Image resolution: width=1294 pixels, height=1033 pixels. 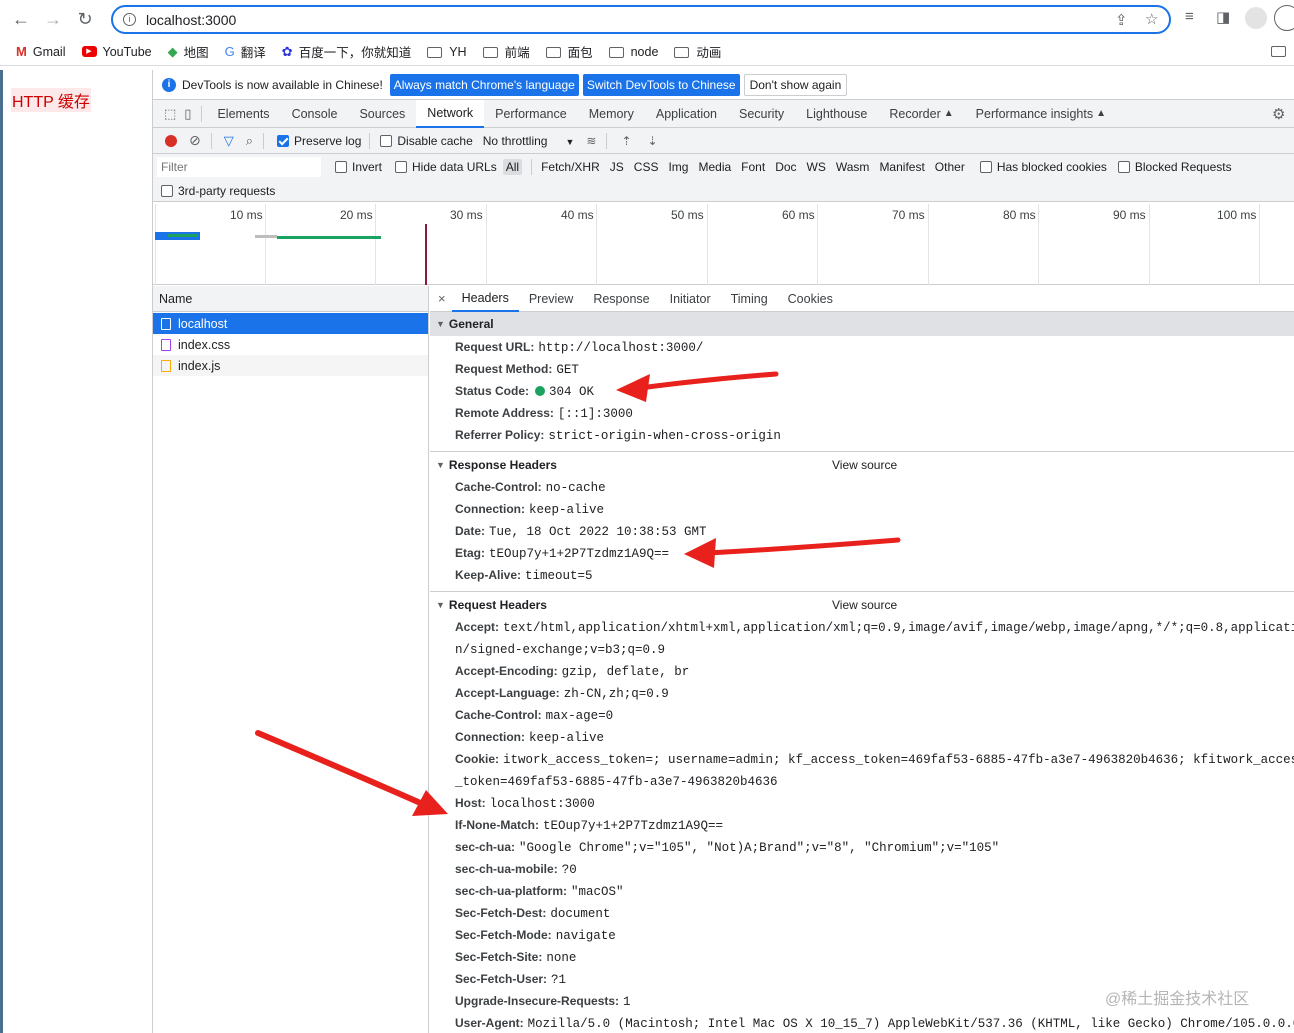 What do you see at coordinates (328, 140) in the screenshot?
I see `preserve-log-label: Preserve log` at bounding box center [328, 140].